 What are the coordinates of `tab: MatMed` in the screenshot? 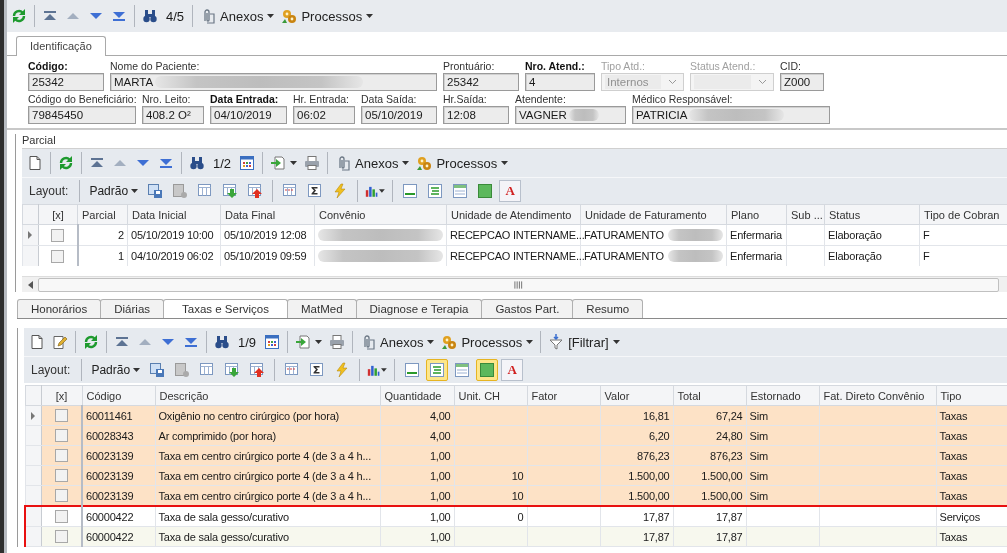 It's located at (322, 308).